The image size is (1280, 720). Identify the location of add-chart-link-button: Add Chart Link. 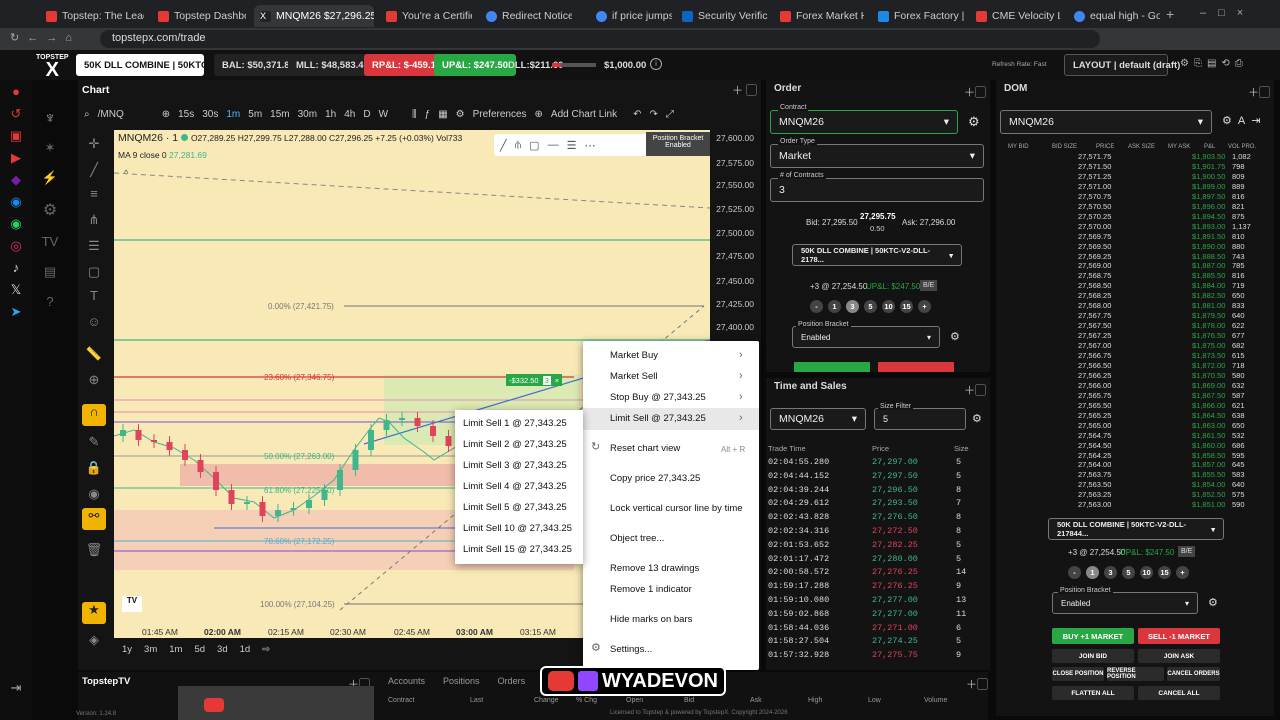
(584, 114).